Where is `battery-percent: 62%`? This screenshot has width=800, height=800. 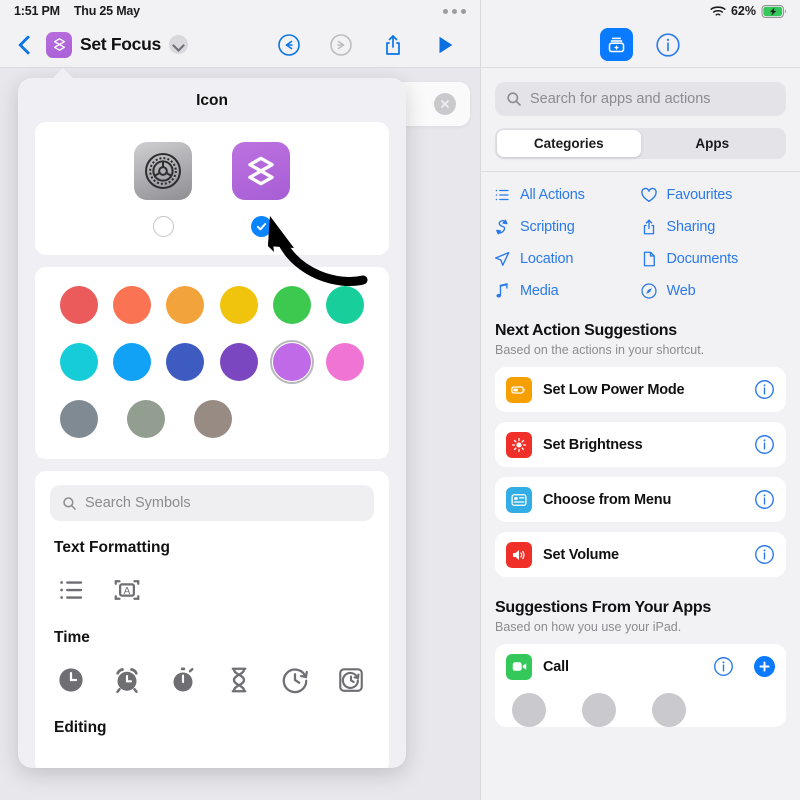
battery-percent: 62% is located at coordinates (743, 11).